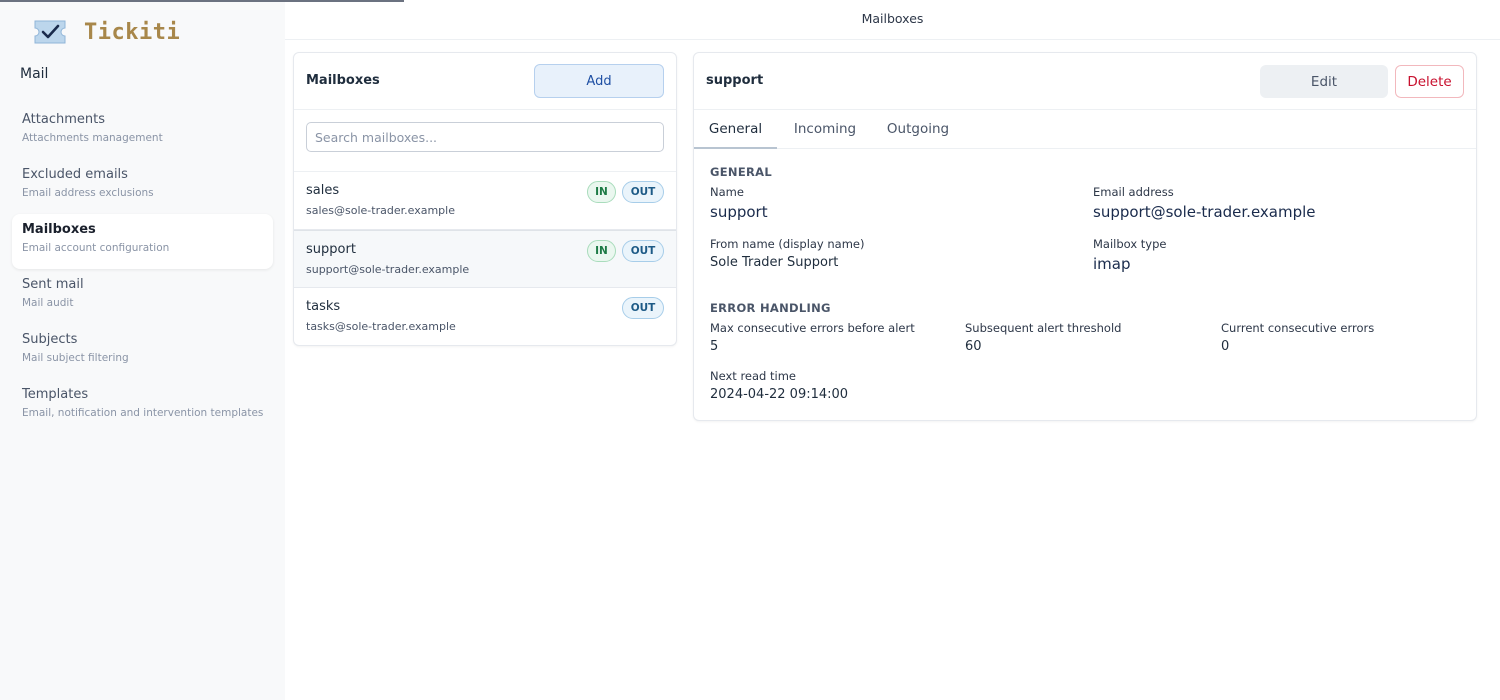 This screenshot has height=700, width=1500. I want to click on sidebar-item-attachments: Attachments Attachments management, so click(142, 131).